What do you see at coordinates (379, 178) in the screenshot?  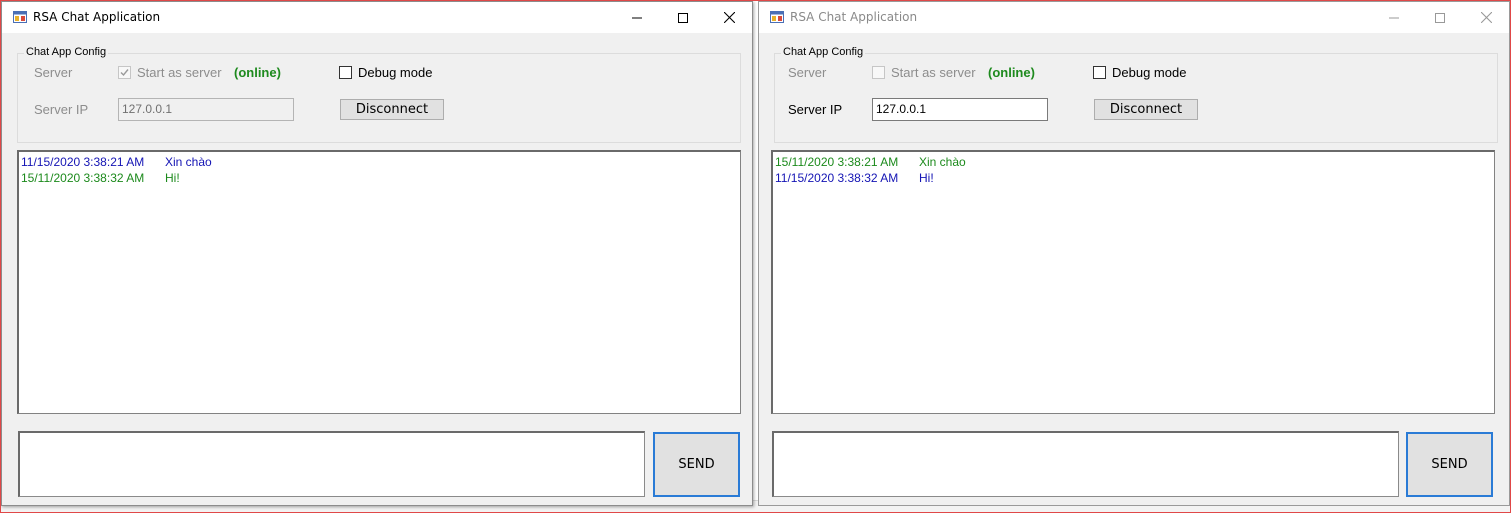 I see `chat-message: 15/11/2020 3:38:32 AM Hi!` at bounding box center [379, 178].